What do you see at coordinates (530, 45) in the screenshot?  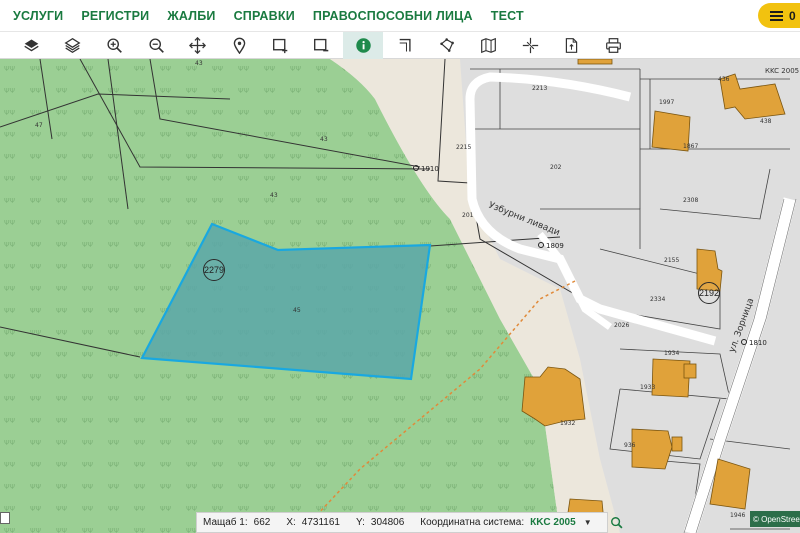 I see `split-icon` at bounding box center [530, 45].